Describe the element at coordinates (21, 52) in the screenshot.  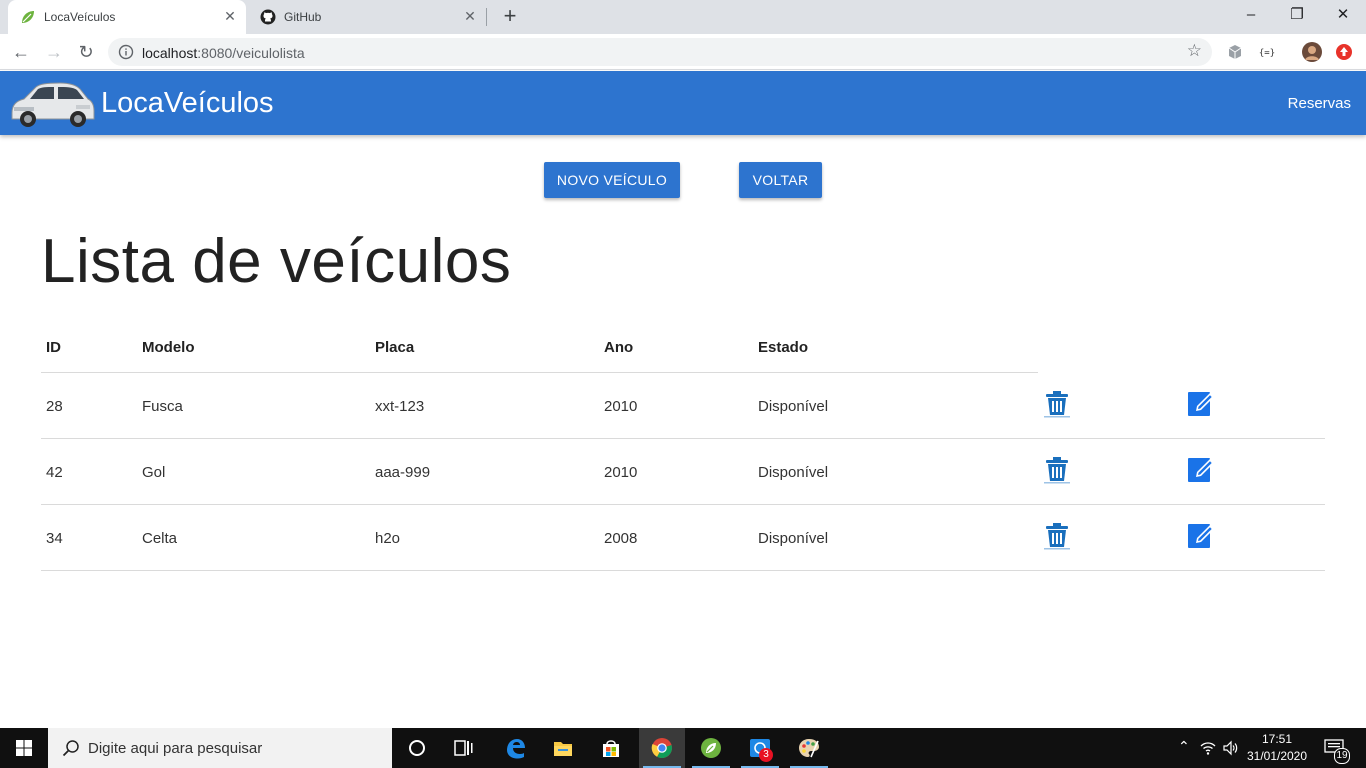
I see `back-button: ←` at that location.